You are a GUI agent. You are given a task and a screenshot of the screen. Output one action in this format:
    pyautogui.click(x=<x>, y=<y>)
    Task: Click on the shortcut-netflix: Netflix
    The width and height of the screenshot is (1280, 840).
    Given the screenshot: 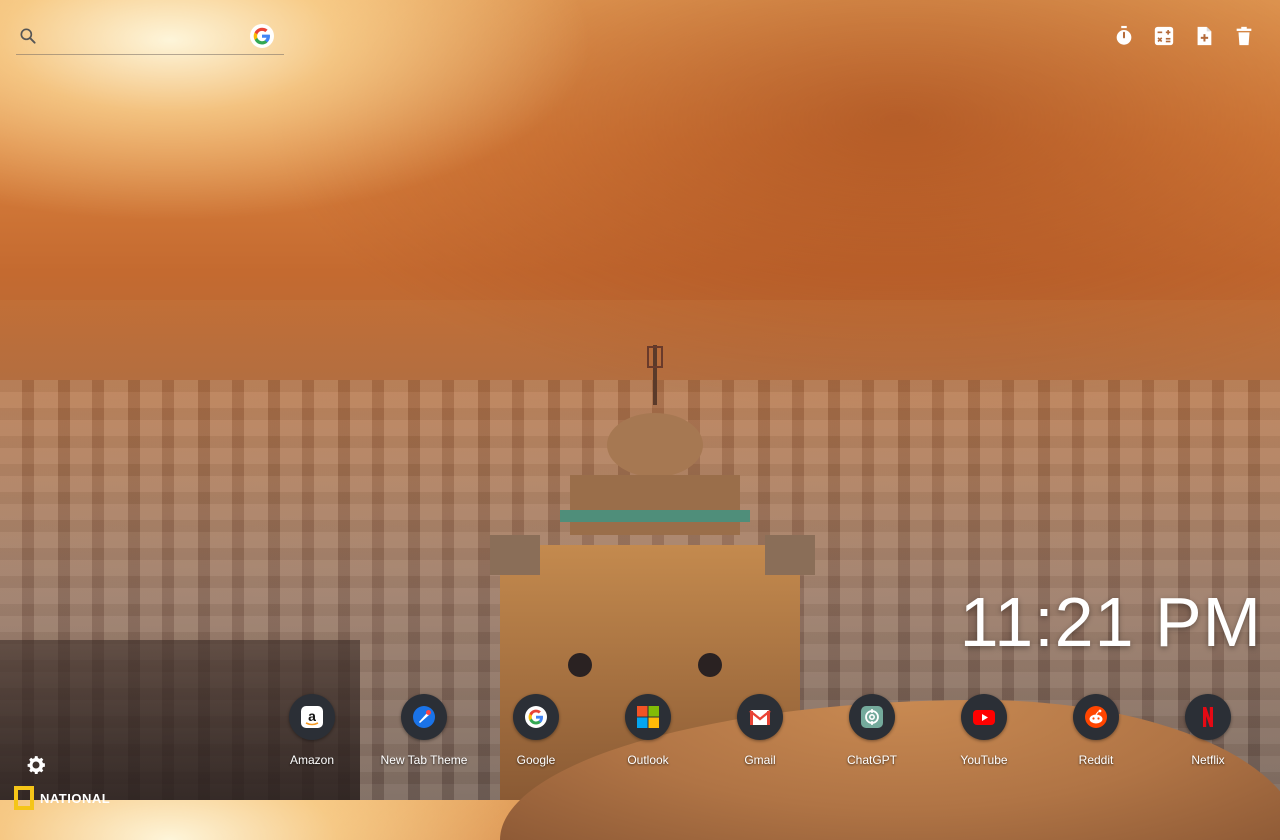 What is the action you would take?
    pyautogui.click(x=1208, y=730)
    